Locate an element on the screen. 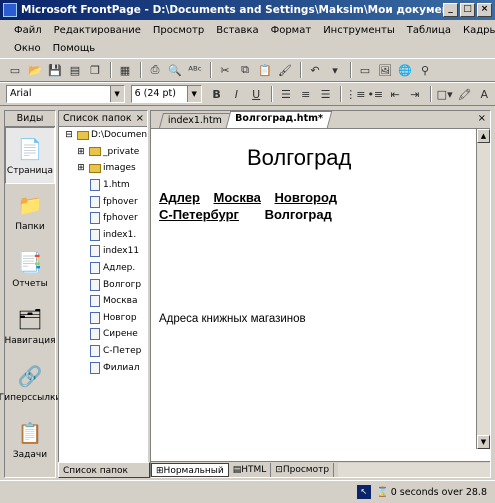 The width and height of the screenshot is (495, 503). view-navigation: 🗂 Навигация is located at coordinates (29, 326).